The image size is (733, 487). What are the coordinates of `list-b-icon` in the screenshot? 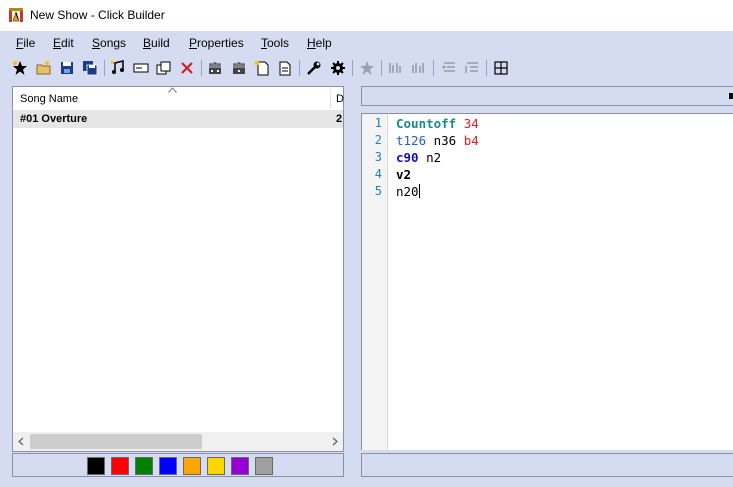 It's located at (472, 68).